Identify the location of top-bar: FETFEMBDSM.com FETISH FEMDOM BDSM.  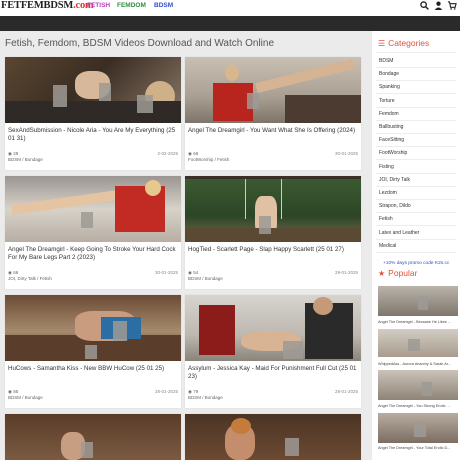
(230, 7).